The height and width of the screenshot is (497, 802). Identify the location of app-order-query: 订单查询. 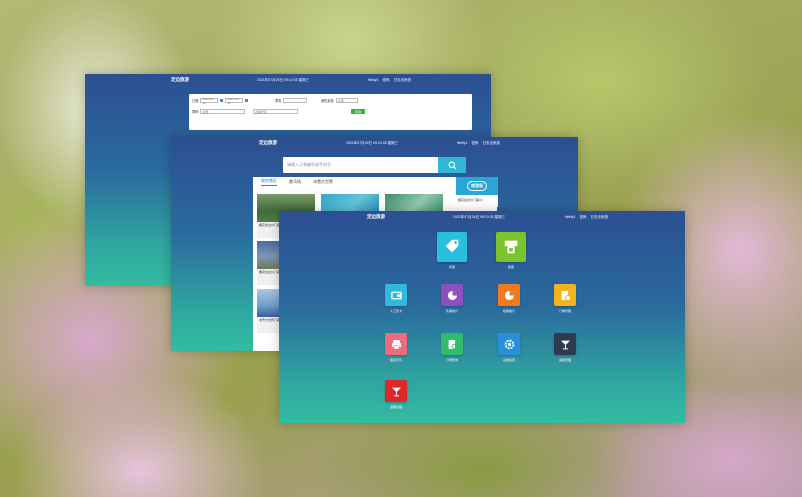
(452, 347).